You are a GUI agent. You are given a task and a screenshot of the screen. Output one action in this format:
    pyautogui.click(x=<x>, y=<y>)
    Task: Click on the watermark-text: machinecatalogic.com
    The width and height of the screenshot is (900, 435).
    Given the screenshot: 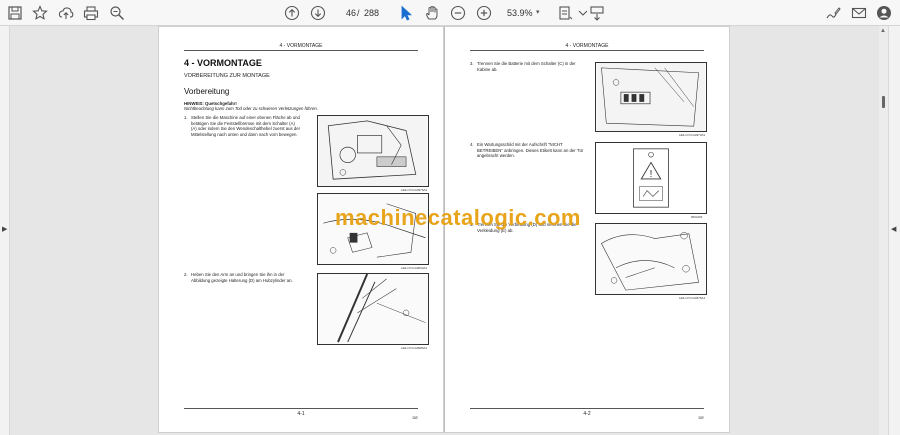 What is the action you would take?
    pyautogui.click(x=458, y=217)
    